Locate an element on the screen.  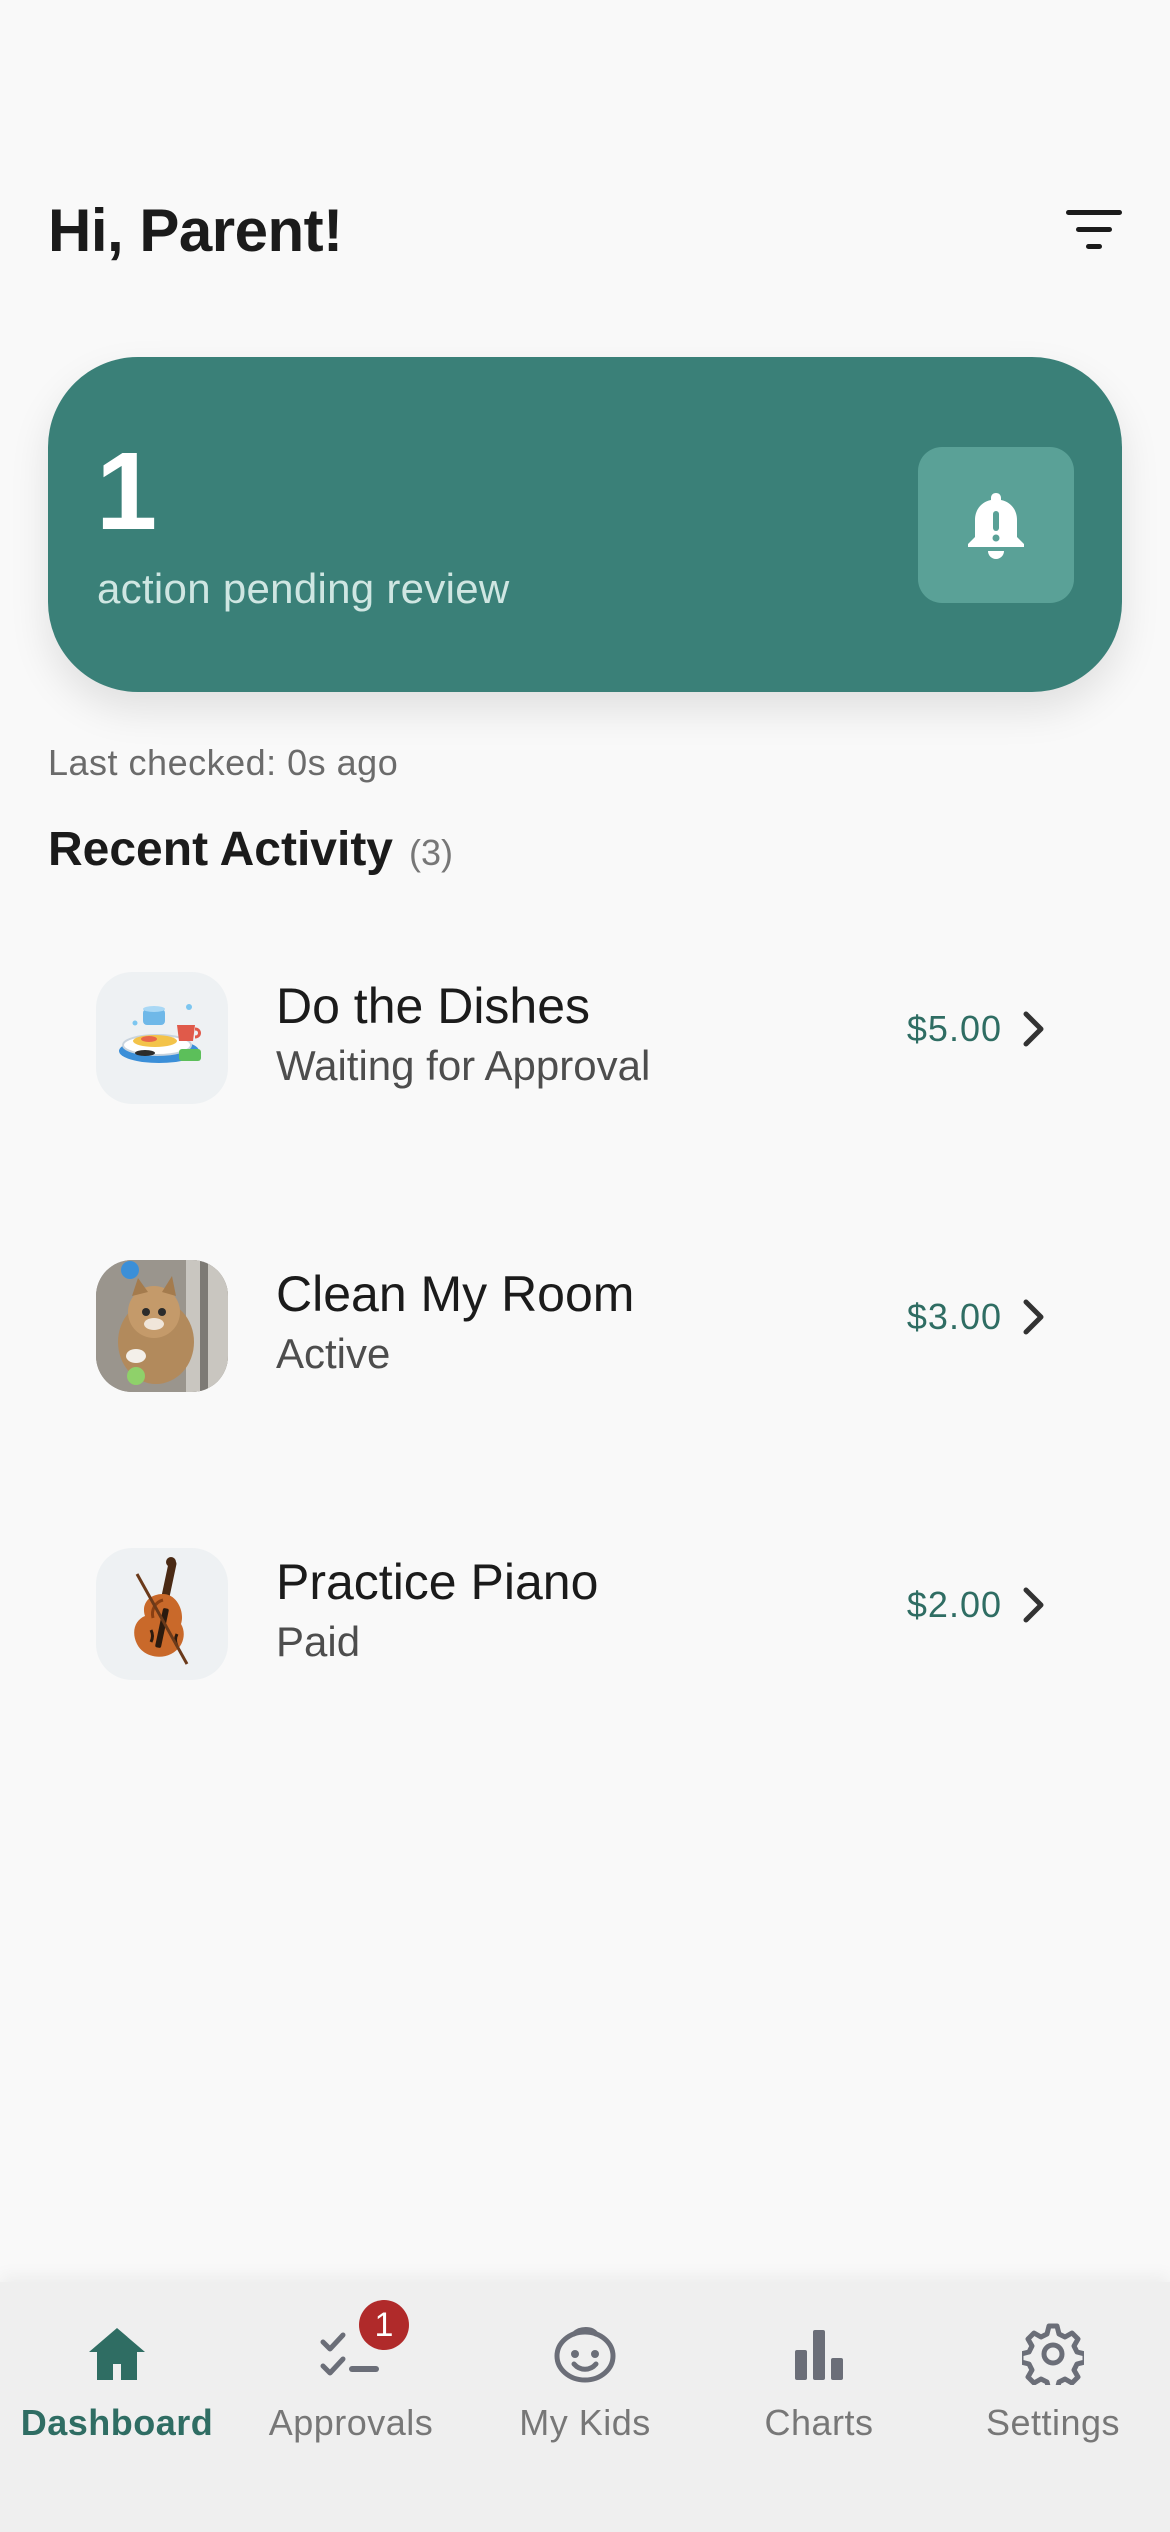
dishes-emoji is located at coordinates (162, 1038).